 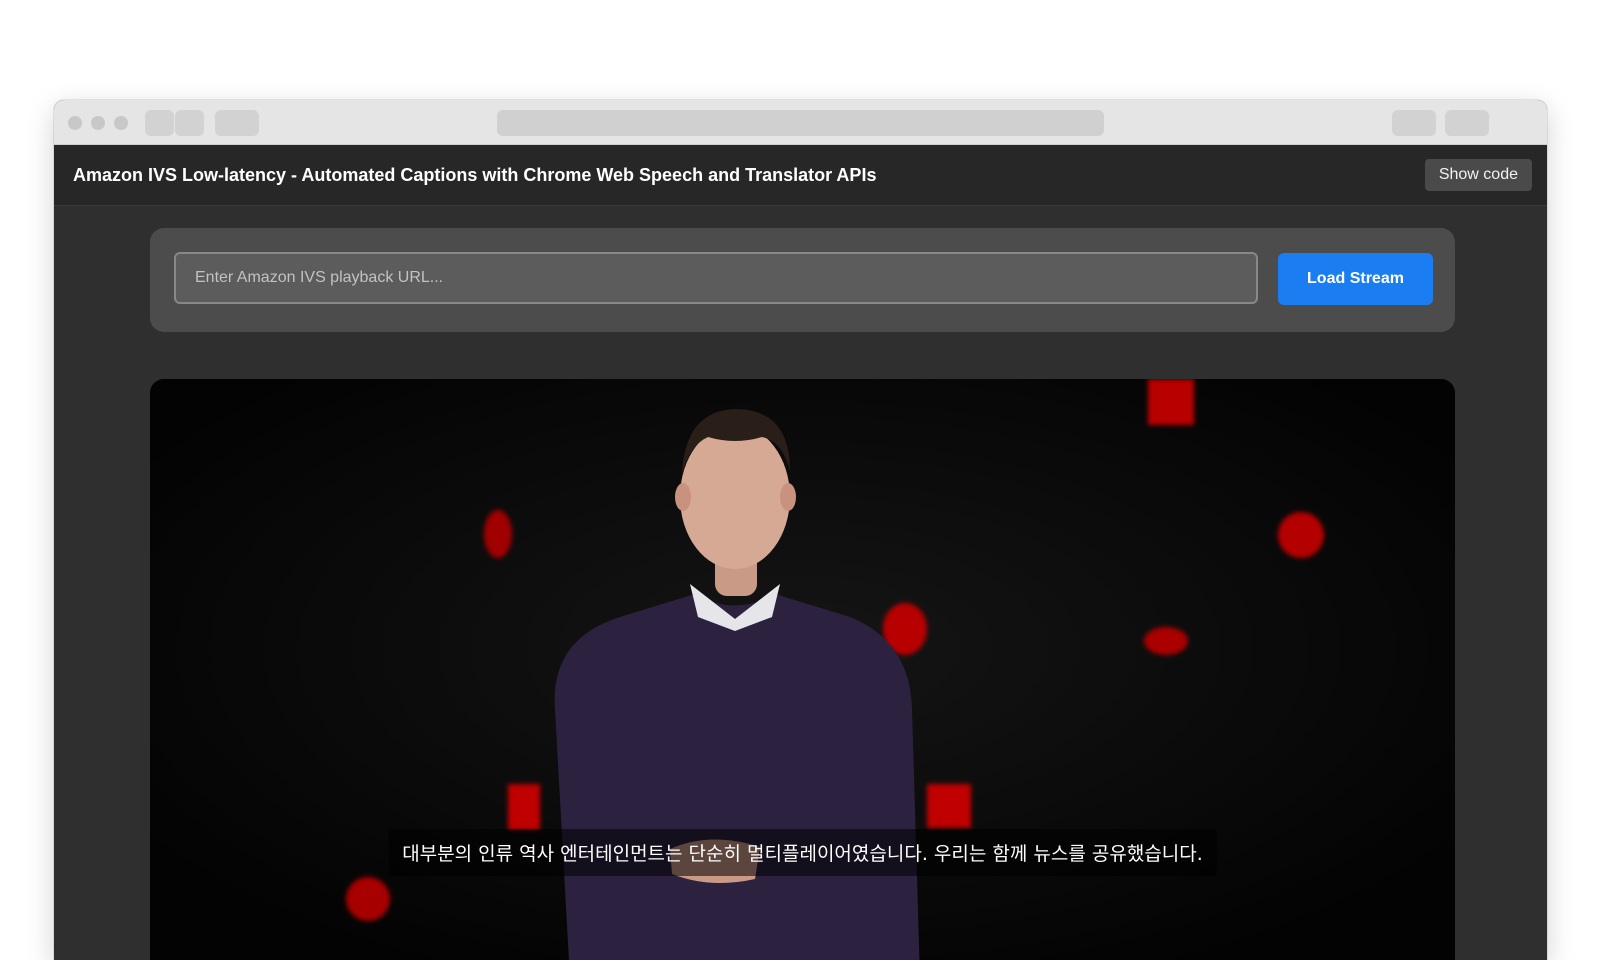 I want to click on zoom-window-button, so click(x=121, y=123).